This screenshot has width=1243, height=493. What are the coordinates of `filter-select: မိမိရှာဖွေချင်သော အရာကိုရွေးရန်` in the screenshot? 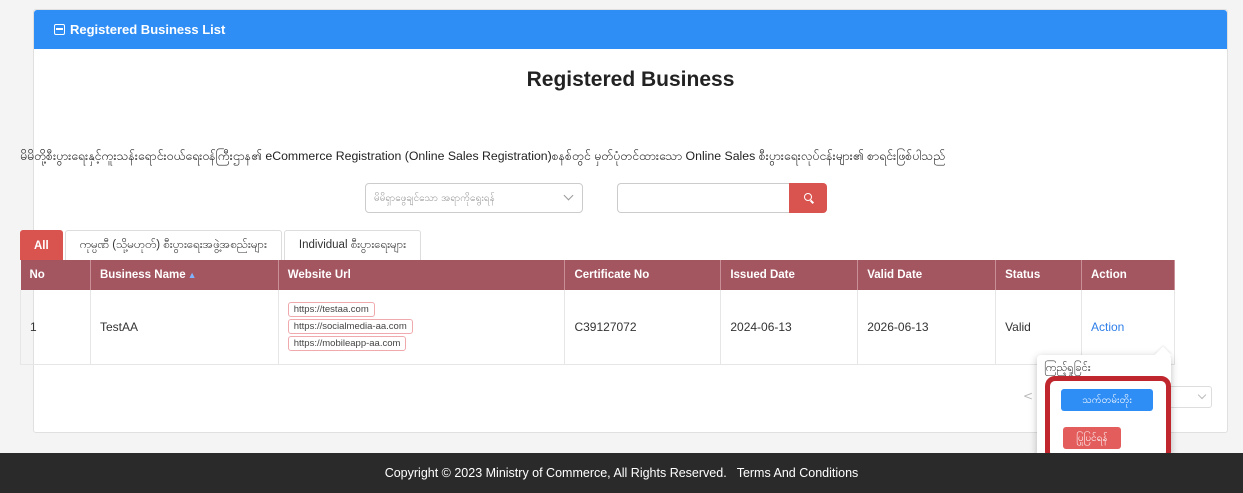 It's located at (474, 198).